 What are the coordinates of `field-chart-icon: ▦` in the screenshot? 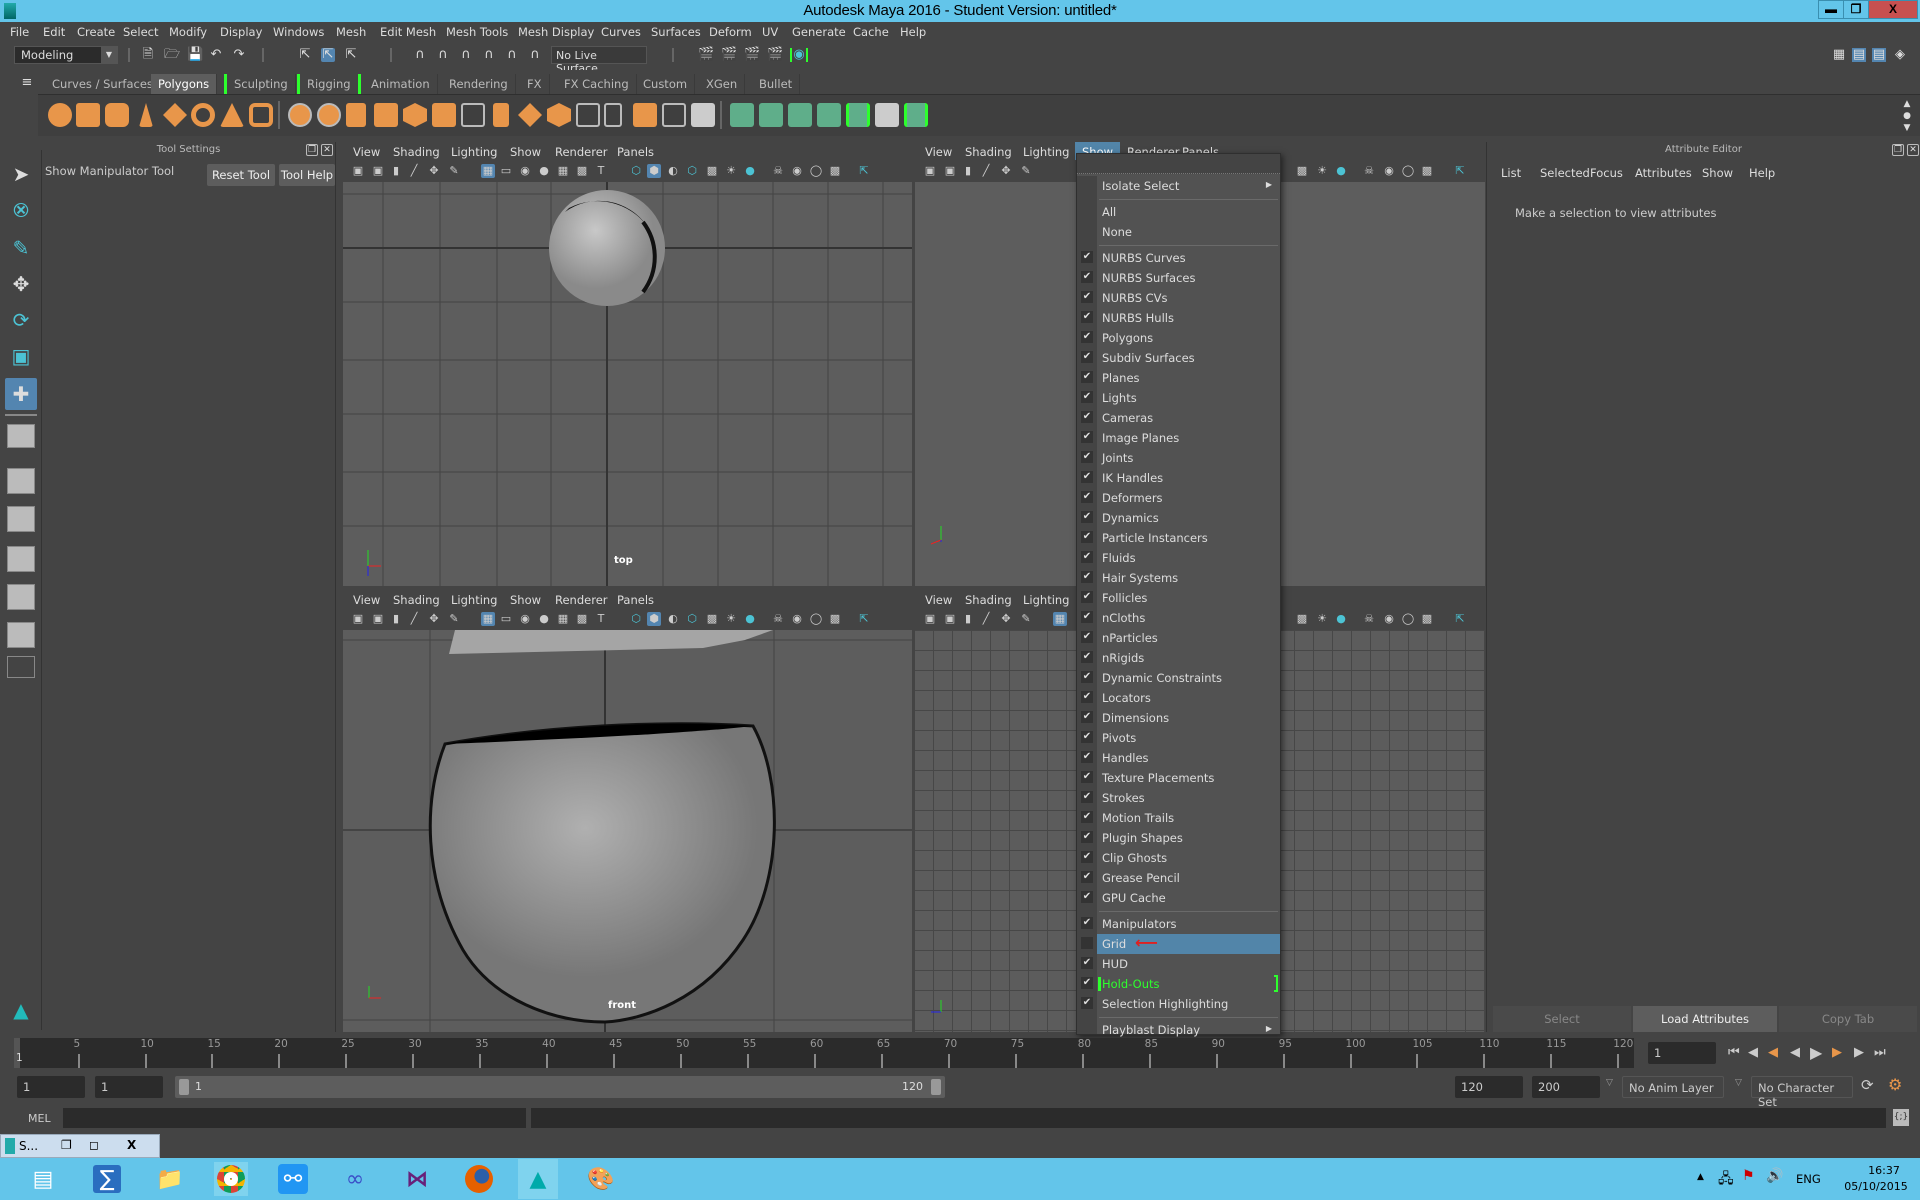 It's located at (563, 619).